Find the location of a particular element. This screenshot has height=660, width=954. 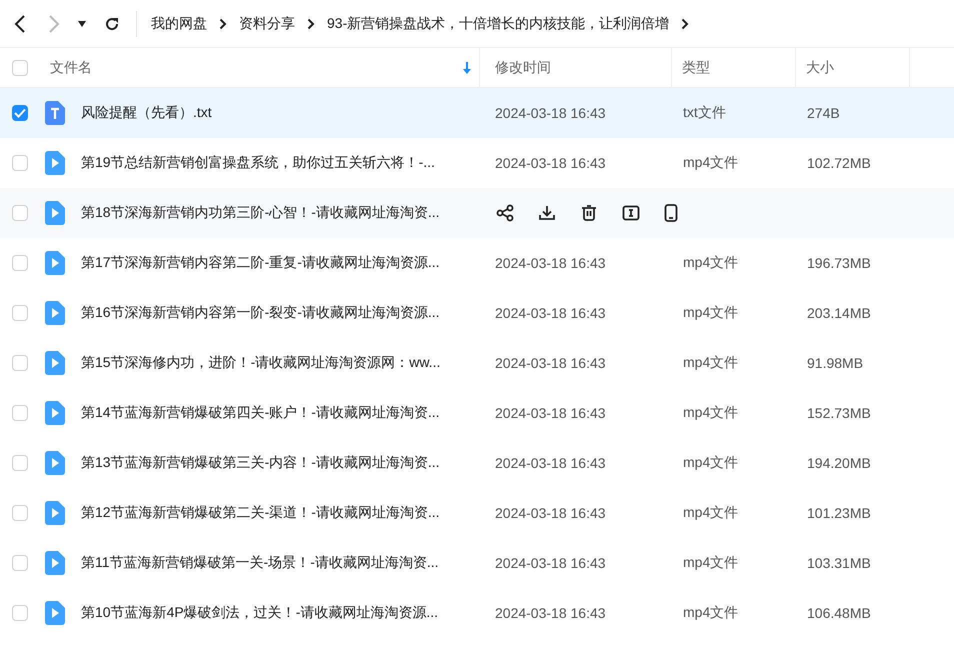

rename-icon is located at coordinates (631, 213).